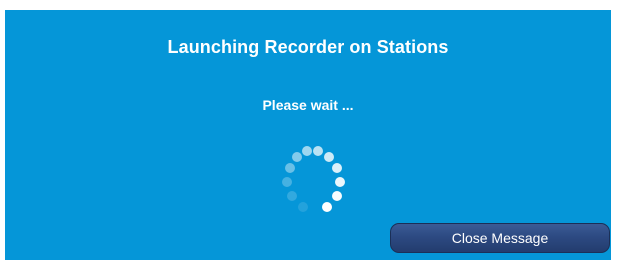 The height and width of the screenshot is (260, 618). Describe the element at coordinates (308, 47) in the screenshot. I see `dialog-title: Launching Recorder on Stations` at that location.